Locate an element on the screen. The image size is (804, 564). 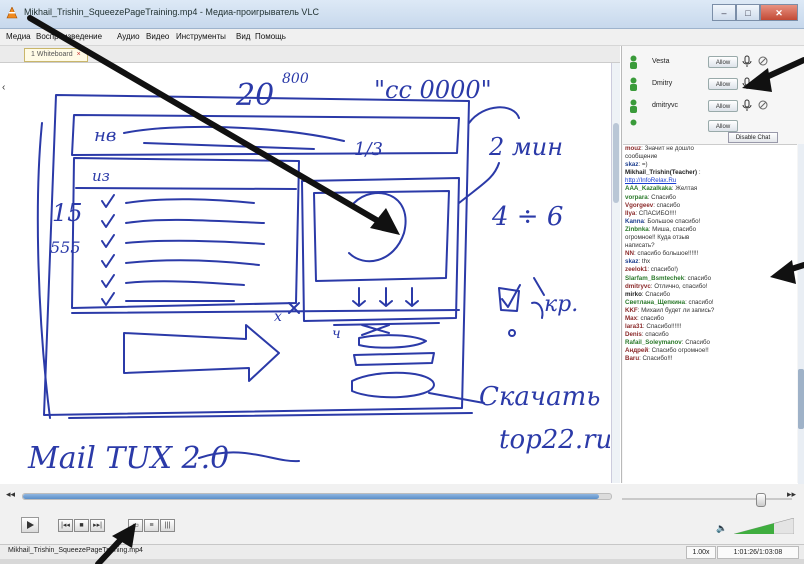
chat-nick: zeelok1 is located at coordinates (636, 269).